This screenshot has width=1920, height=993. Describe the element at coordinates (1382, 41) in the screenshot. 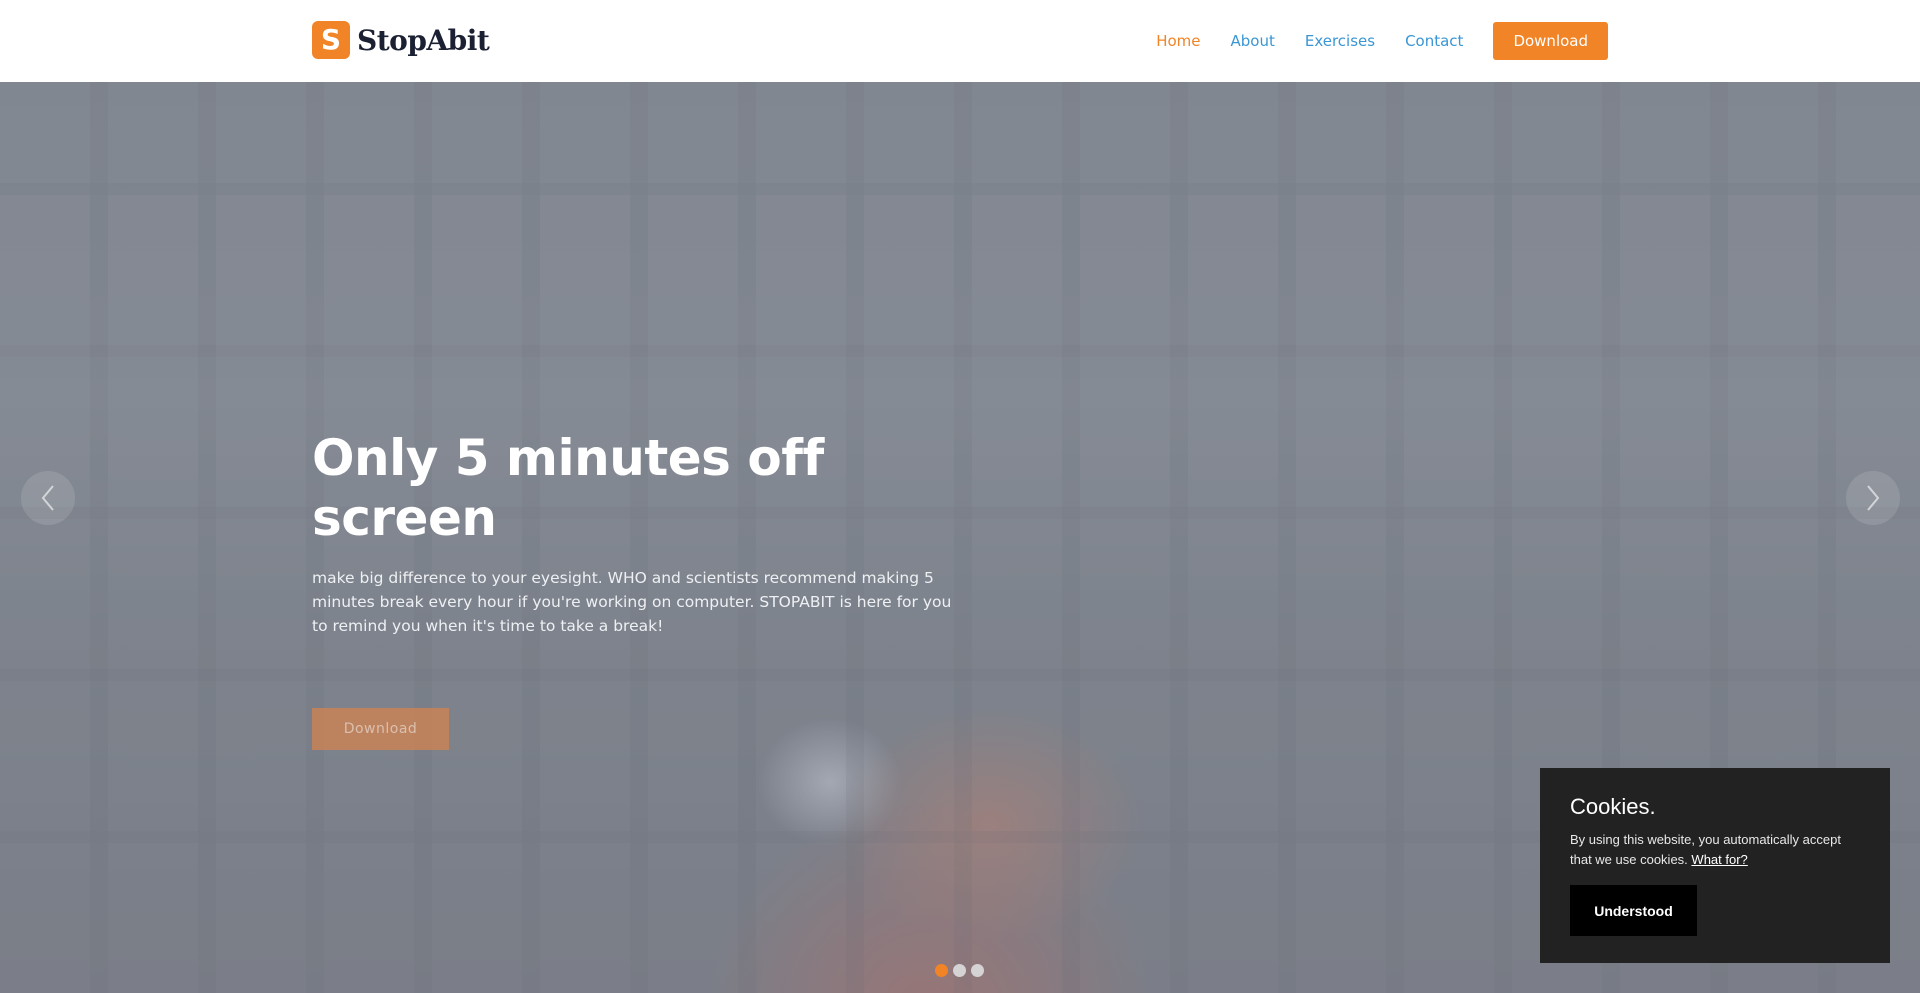

I see `main-nav: Home About Exercises Contact Download` at that location.